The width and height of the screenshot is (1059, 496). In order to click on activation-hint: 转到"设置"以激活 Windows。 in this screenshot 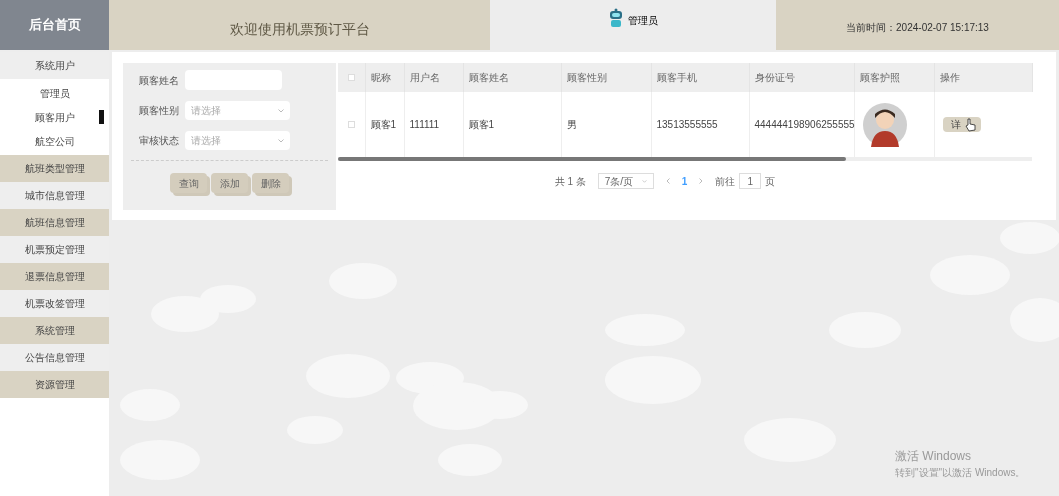, I will do `click(960, 473)`.